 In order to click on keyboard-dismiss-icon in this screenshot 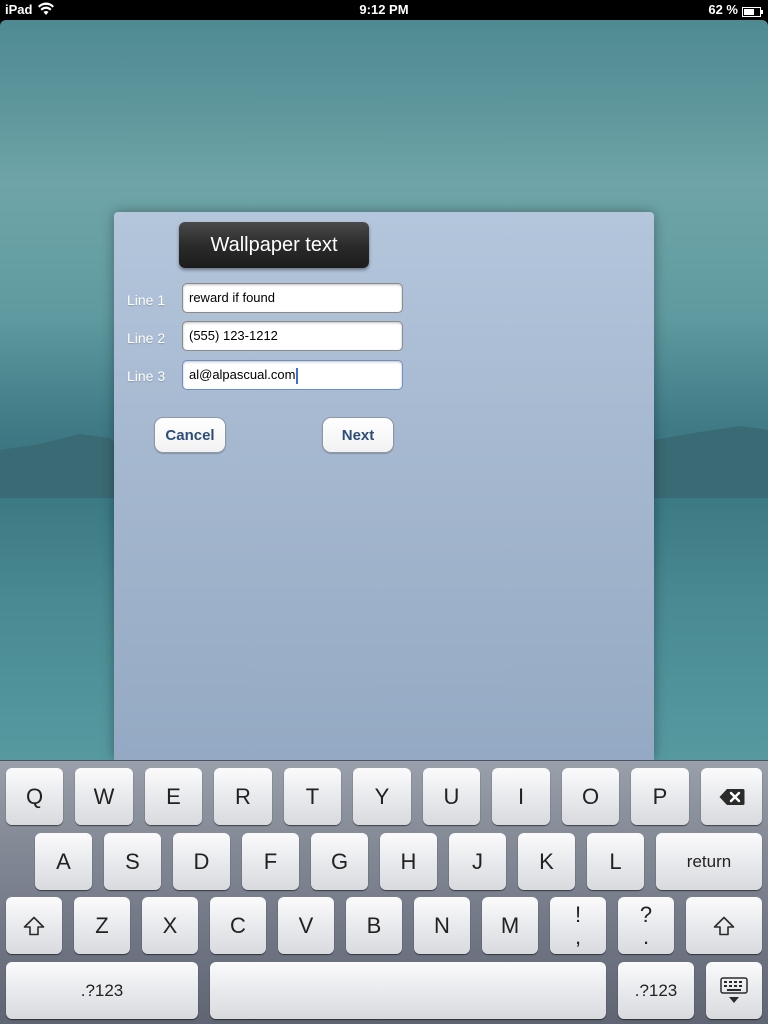, I will do `click(734, 990)`.